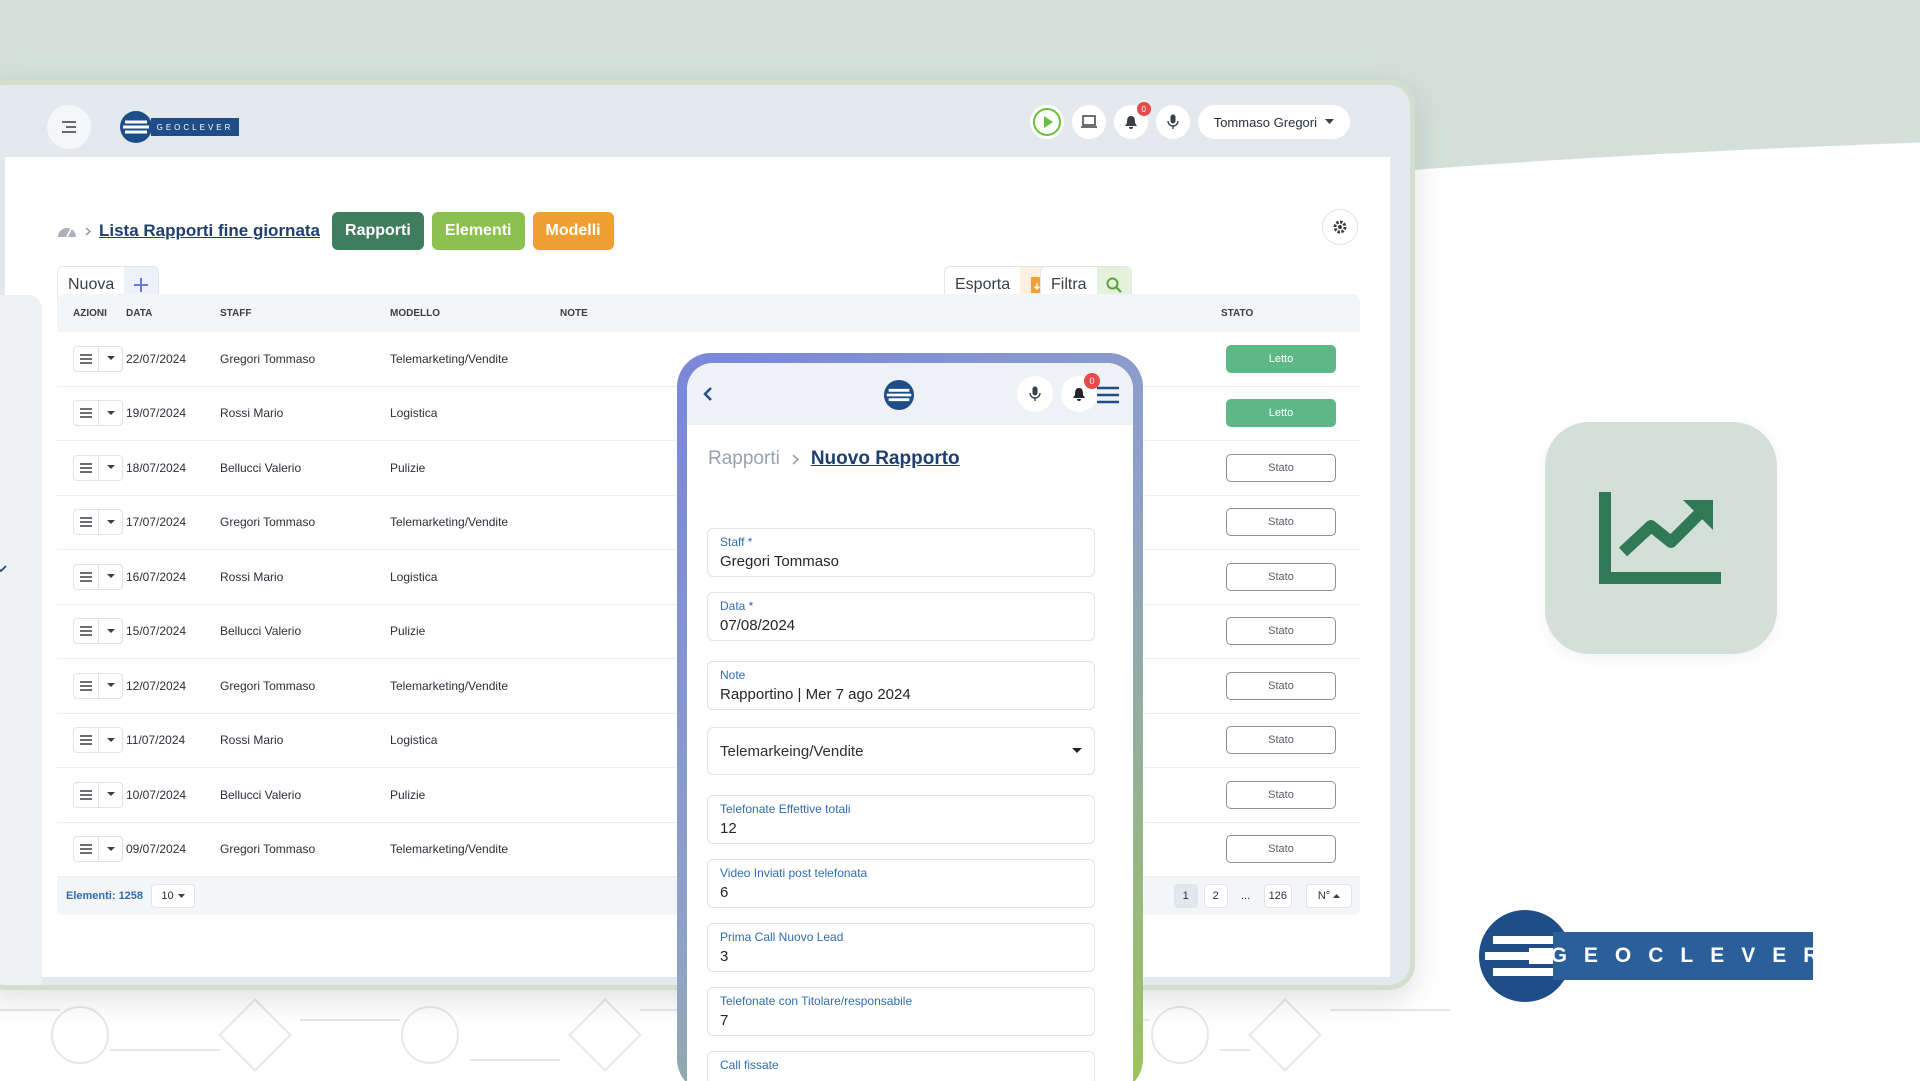  What do you see at coordinates (1273, 122) in the screenshot?
I see `user-menu-button: Tommaso Gregori` at bounding box center [1273, 122].